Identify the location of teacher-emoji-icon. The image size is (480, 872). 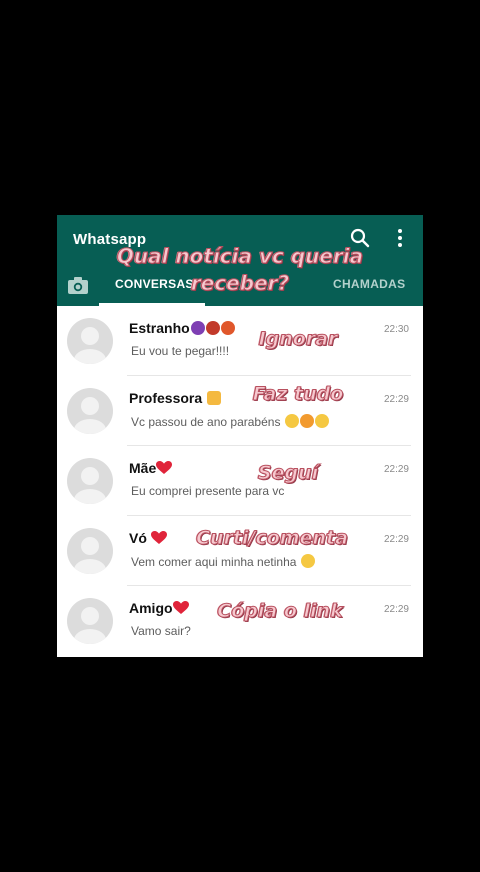
(214, 398).